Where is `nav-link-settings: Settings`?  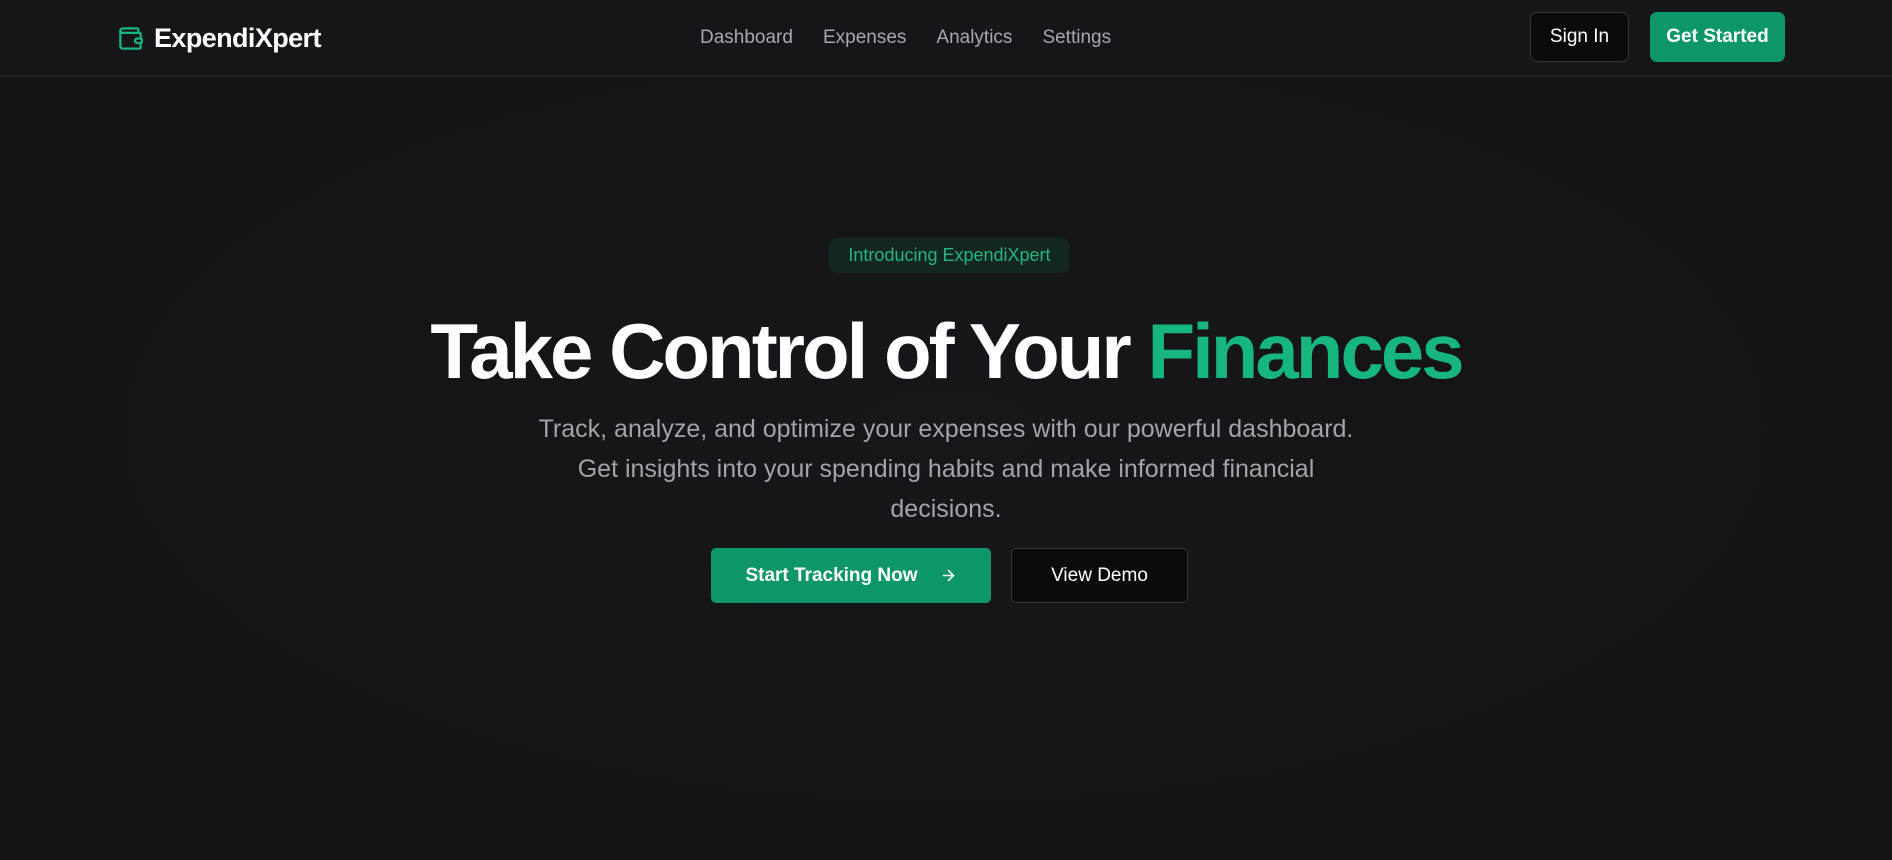
nav-link-settings: Settings is located at coordinates (1076, 38).